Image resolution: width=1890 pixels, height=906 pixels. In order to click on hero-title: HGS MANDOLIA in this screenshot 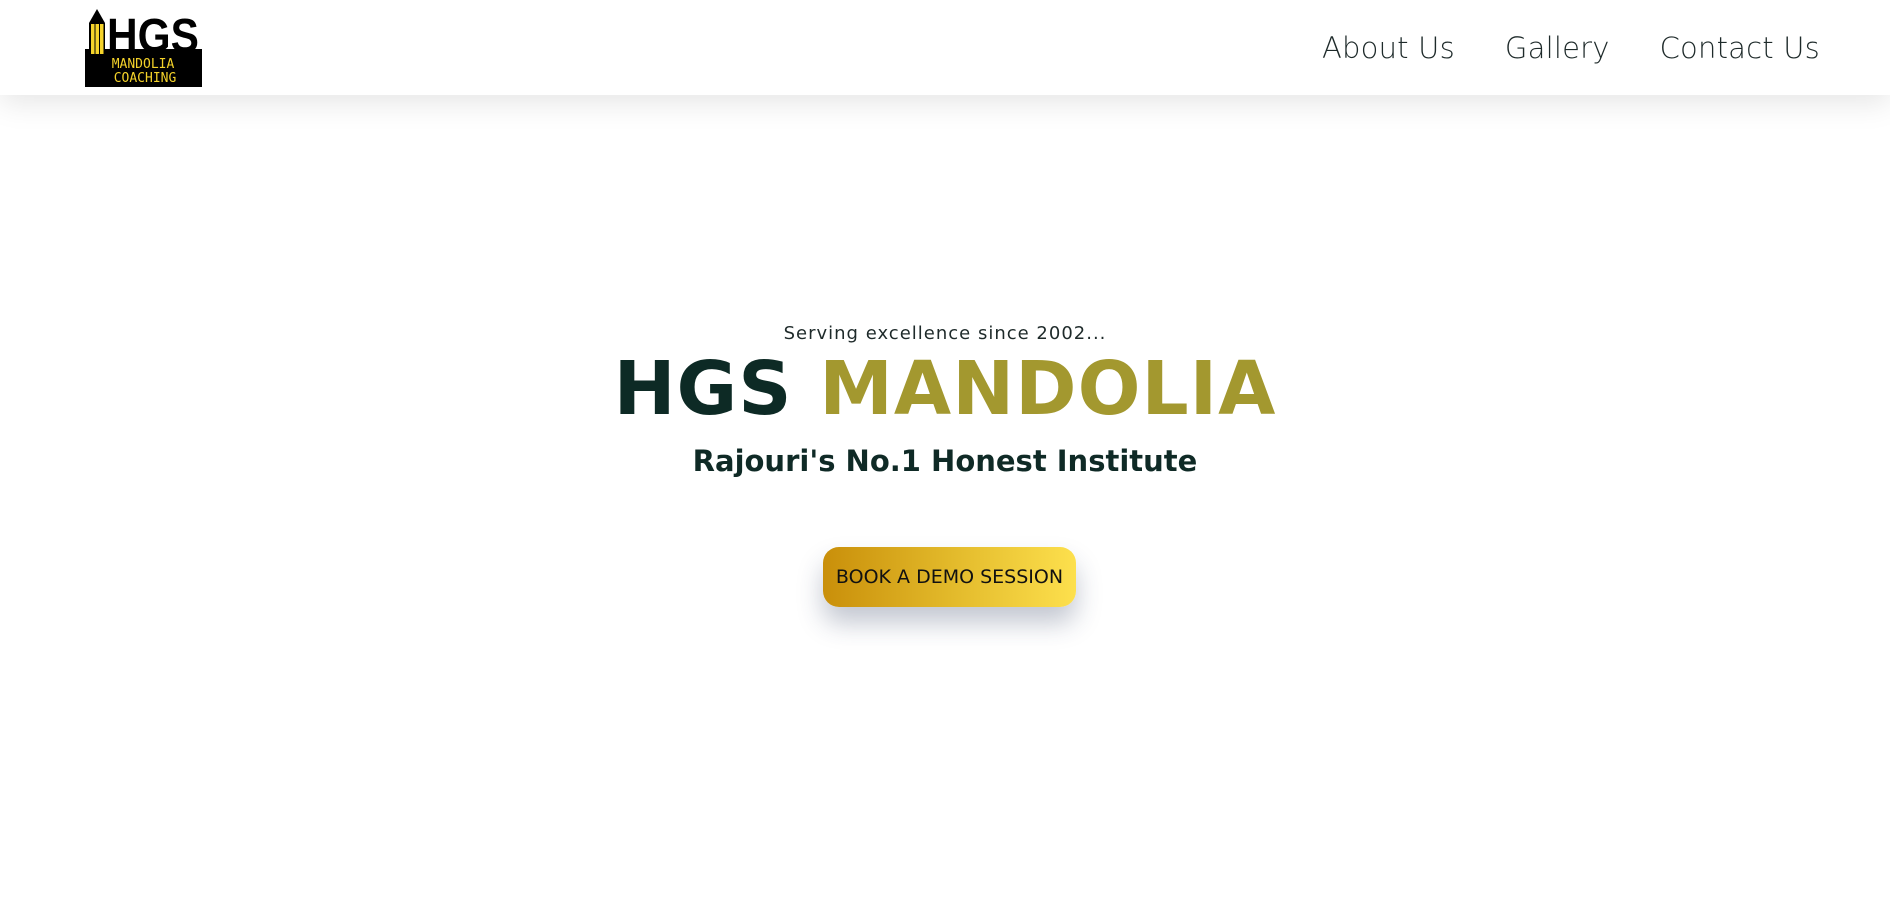, I will do `click(945, 389)`.